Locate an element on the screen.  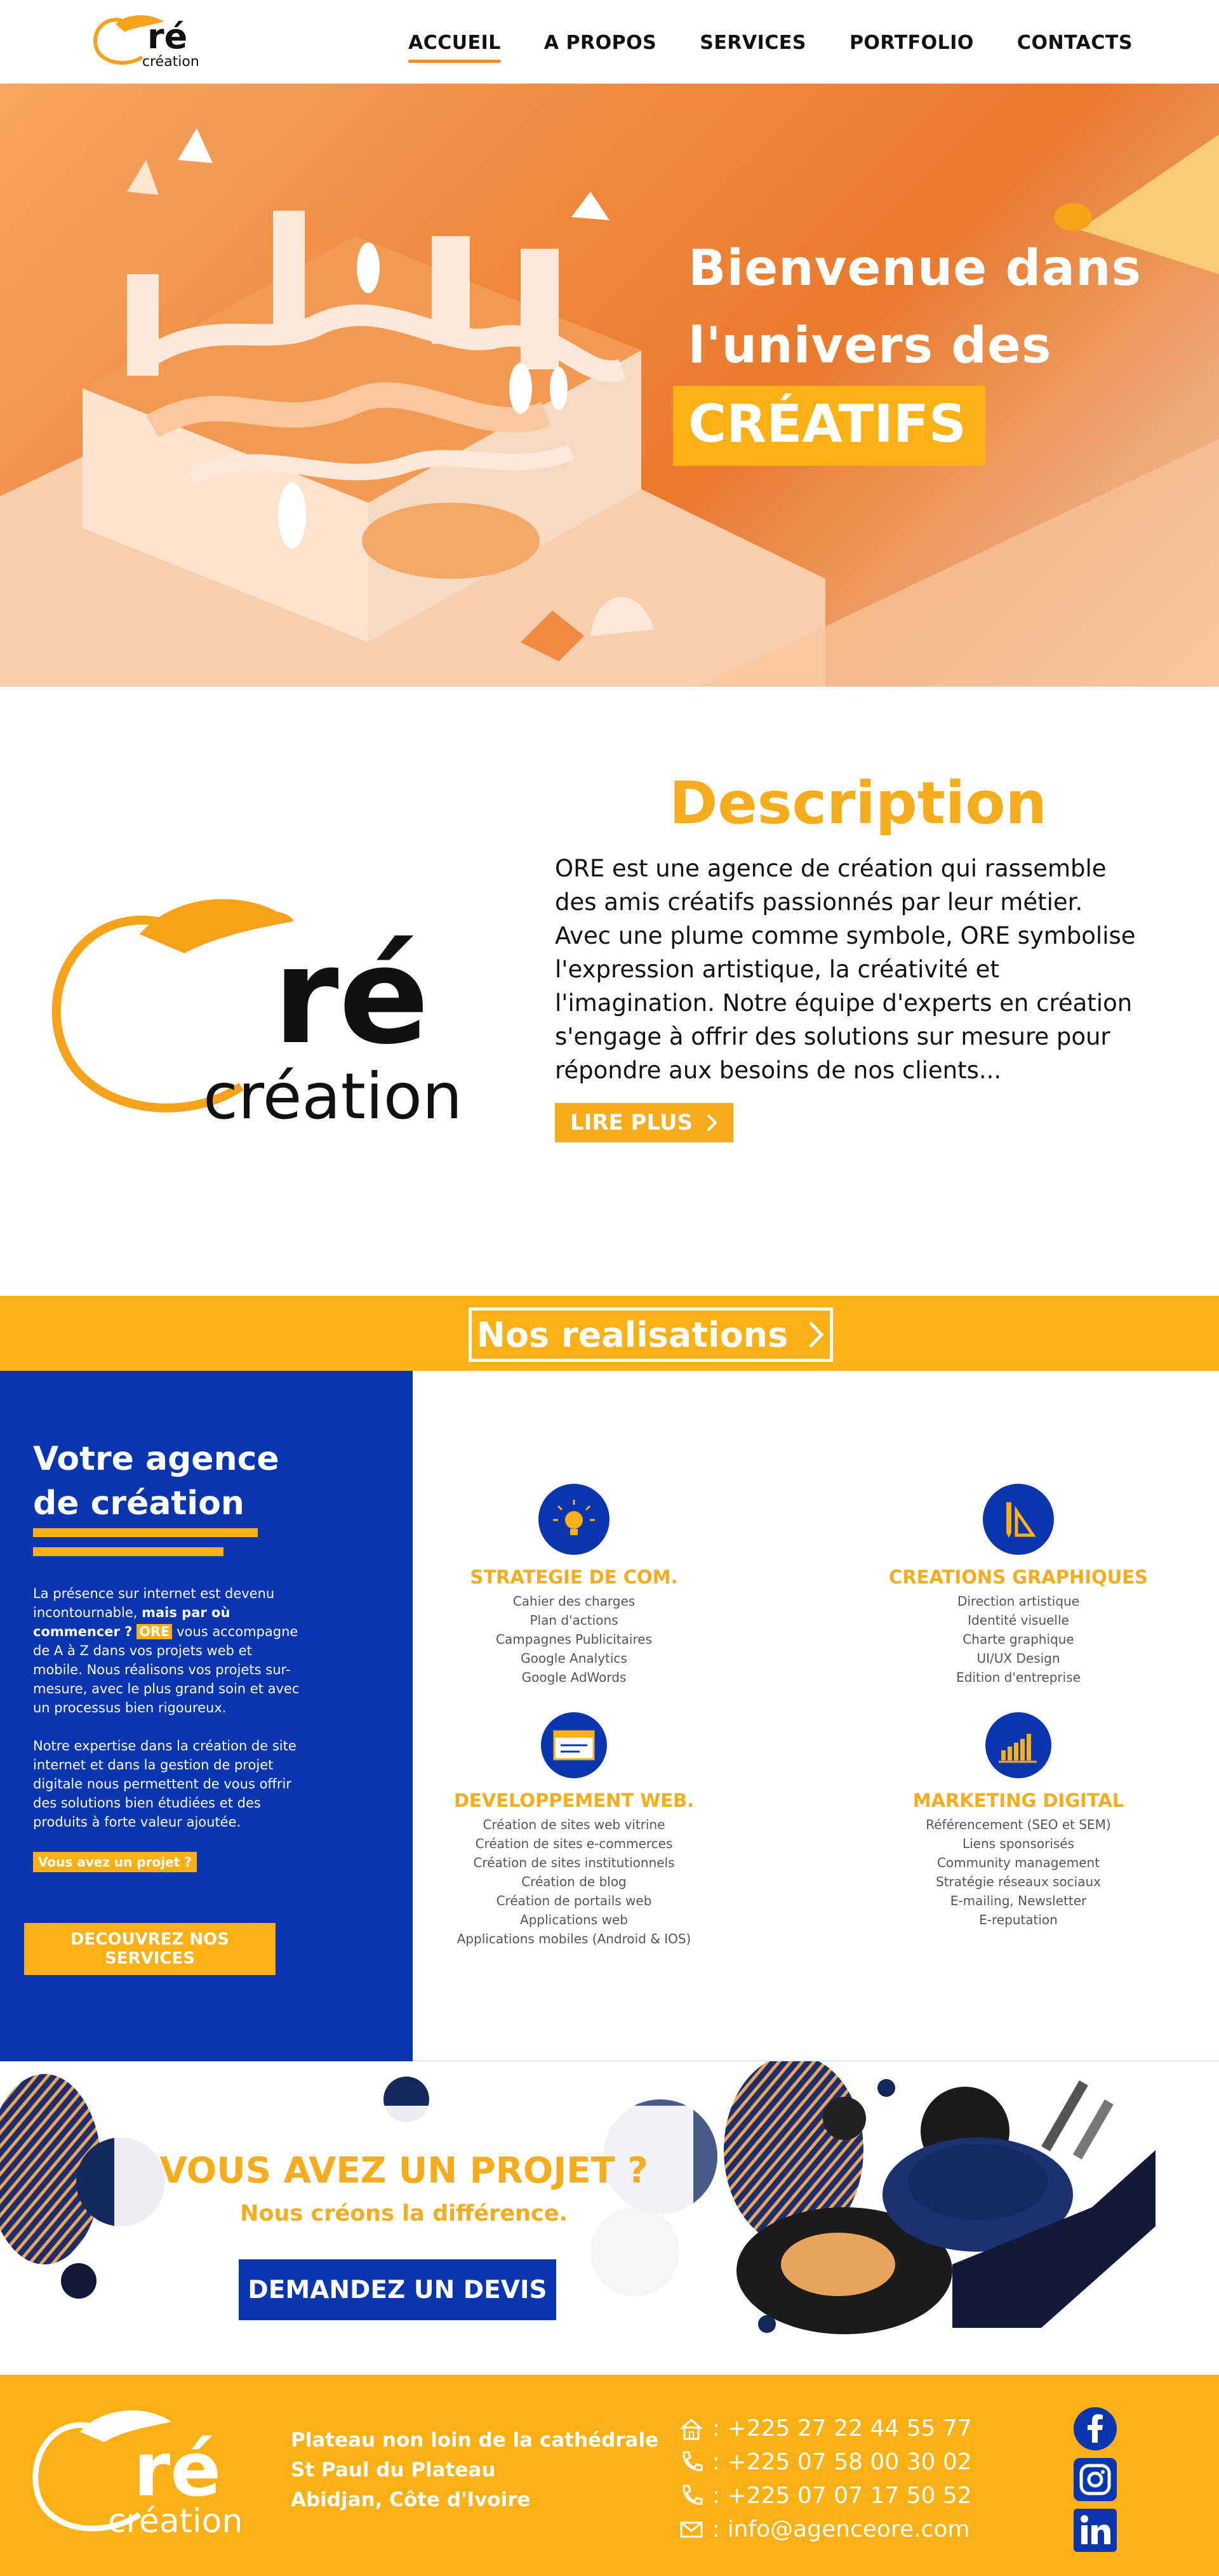
realisations-button: Nos realisations is located at coordinates (651, 1334).